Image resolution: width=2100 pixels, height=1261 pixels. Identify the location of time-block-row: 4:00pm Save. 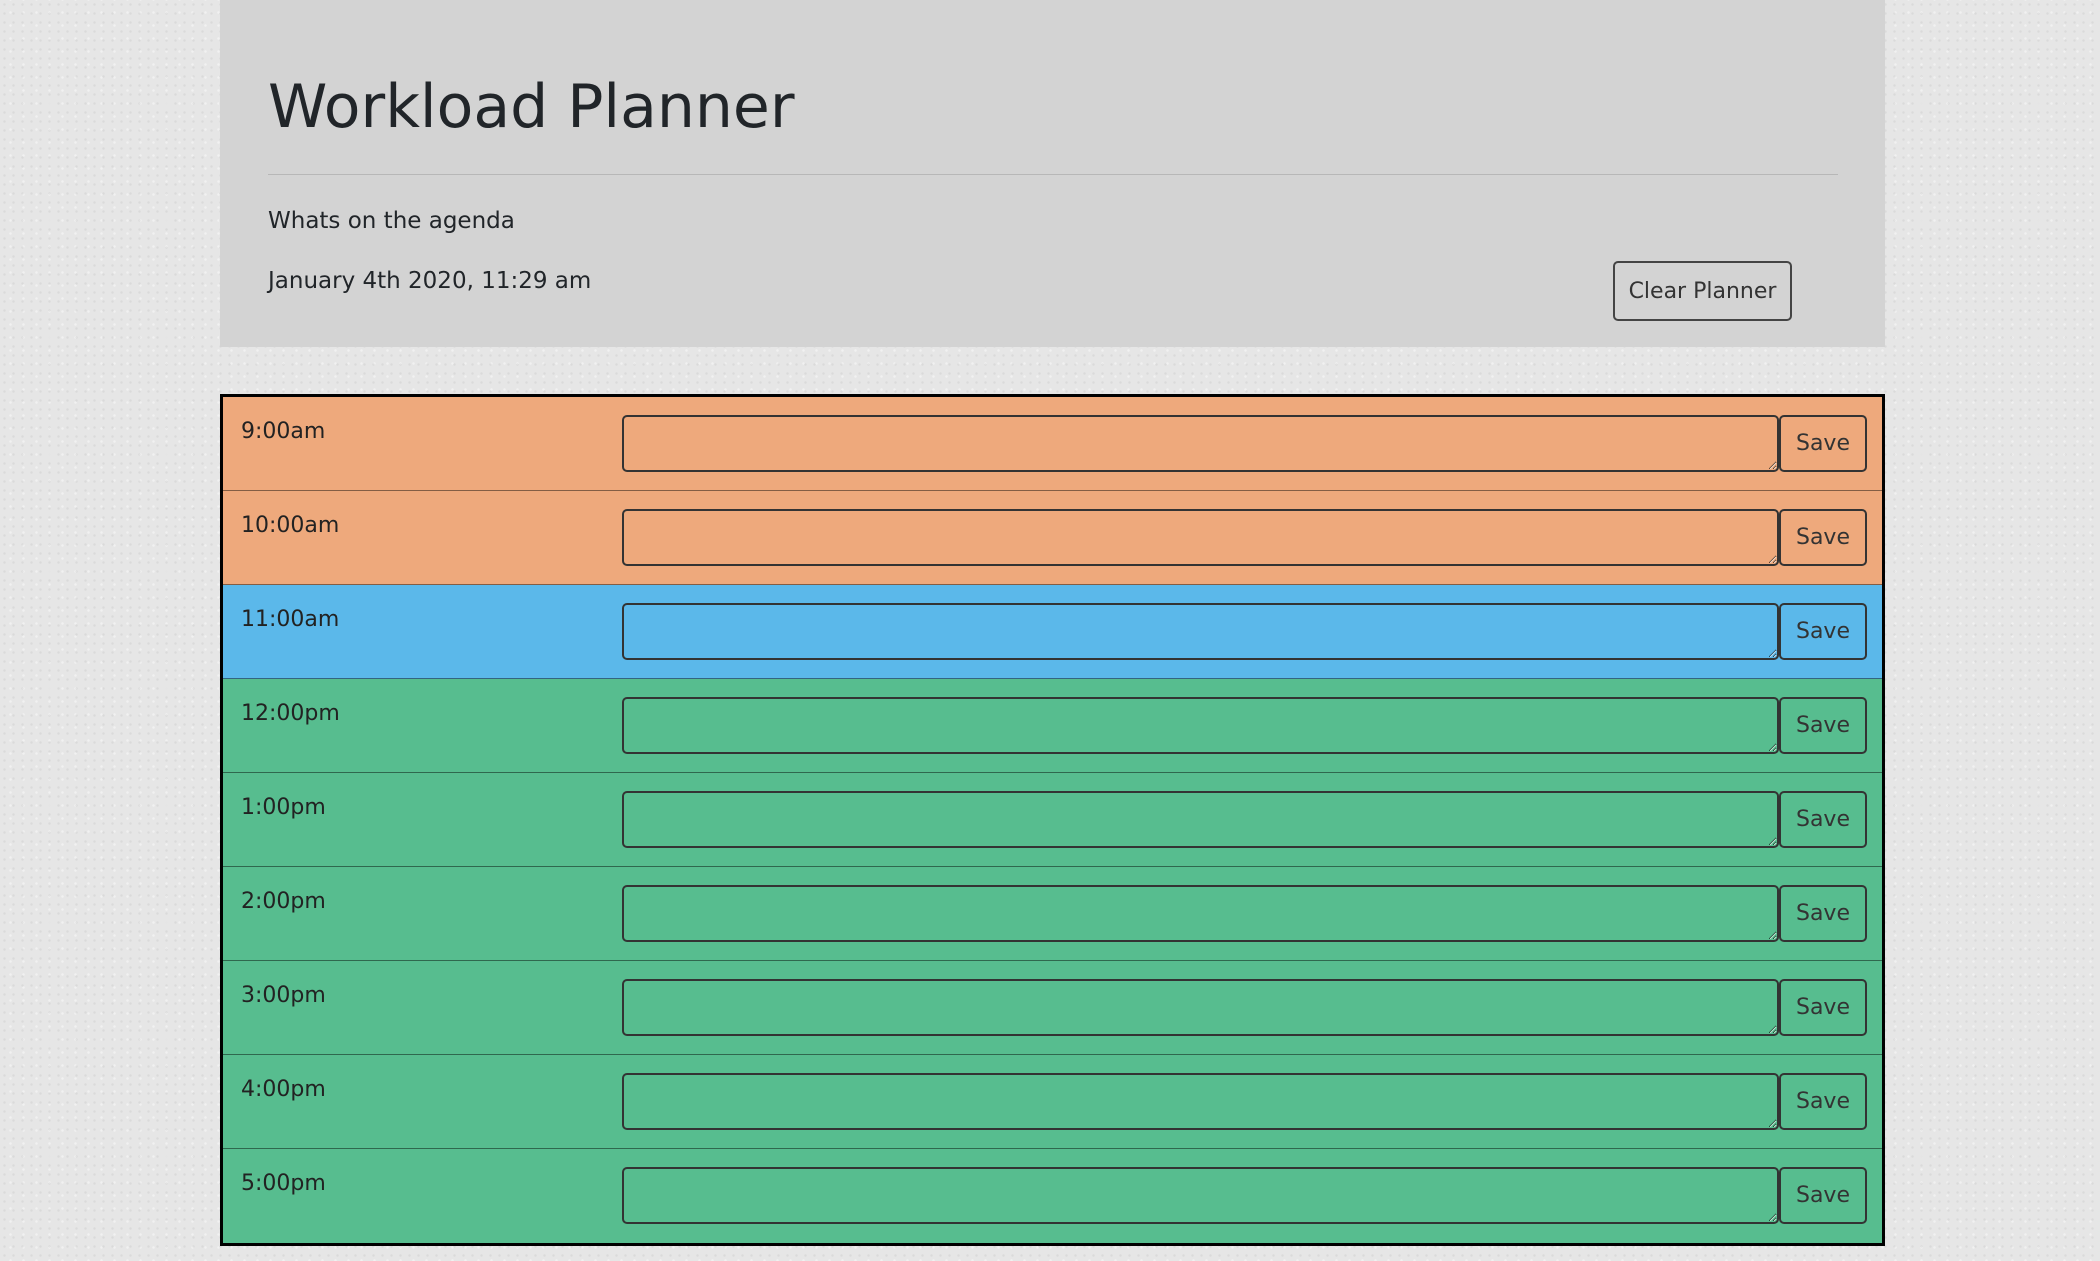
(1052, 1102).